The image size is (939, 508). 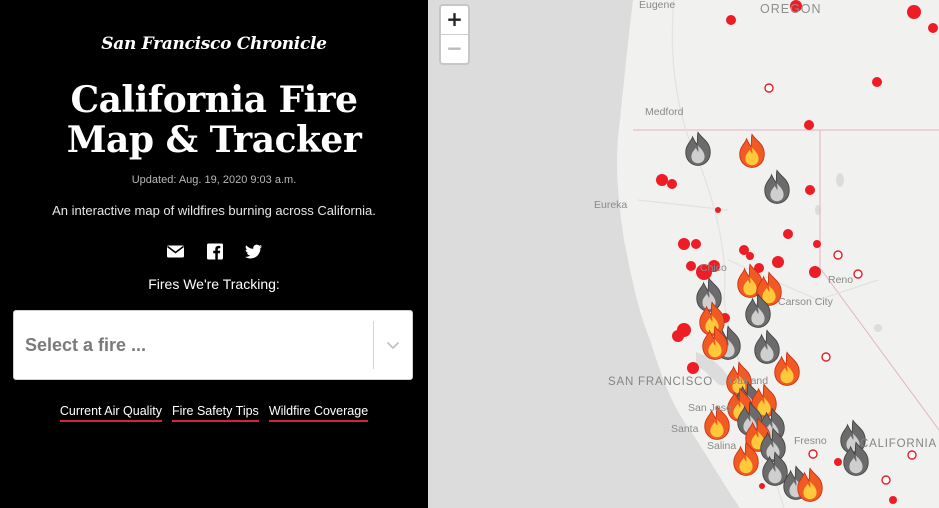 What do you see at coordinates (710, 408) in the screenshot?
I see `map-label-san-jose: San Jose` at bounding box center [710, 408].